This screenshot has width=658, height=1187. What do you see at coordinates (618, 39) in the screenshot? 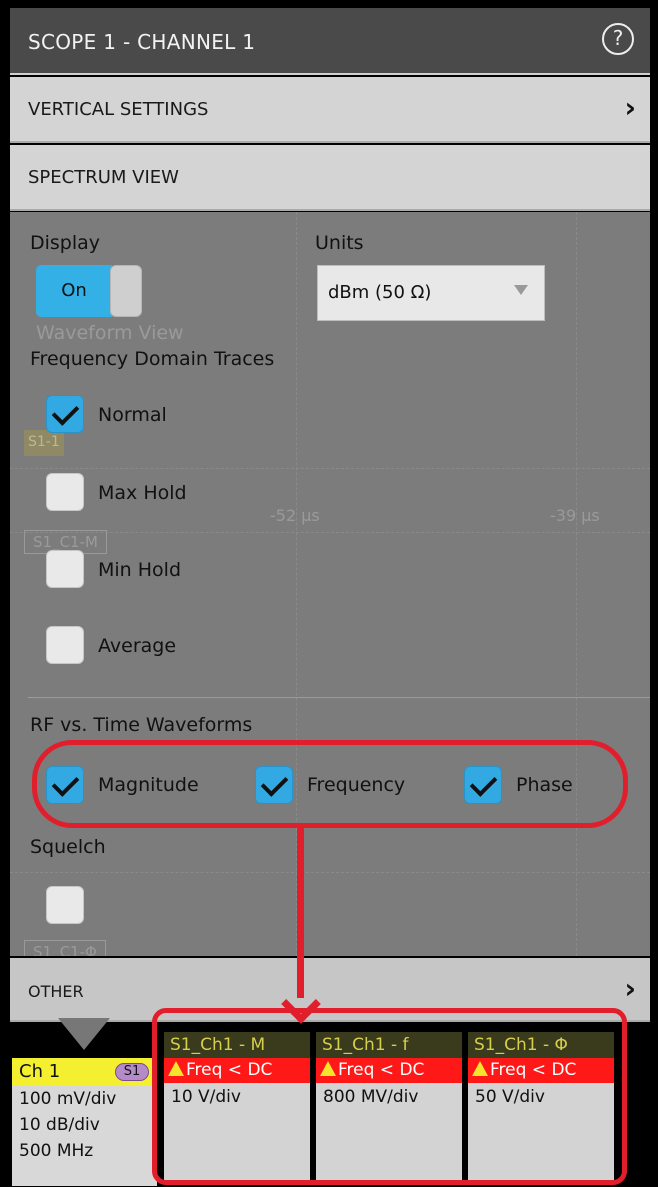
I see `help-icon: ?` at bounding box center [618, 39].